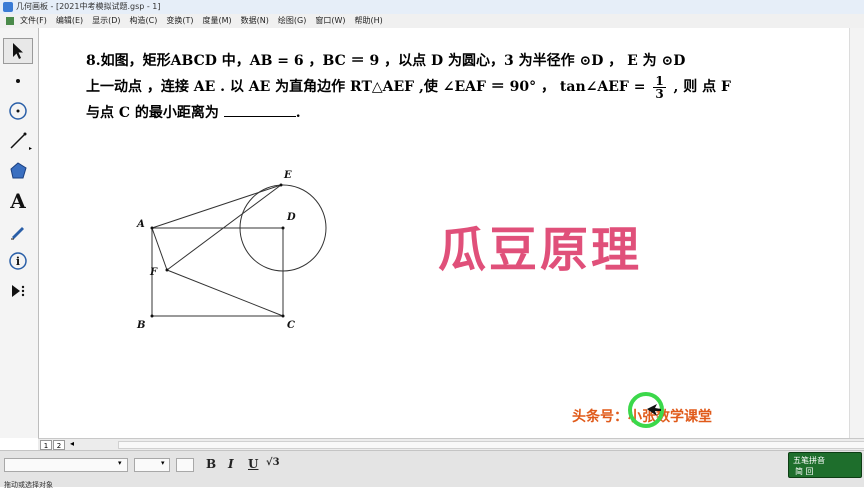 The image size is (864, 490). Describe the element at coordinates (654, 410) in the screenshot. I see `mouse-pointer-icon` at that location.